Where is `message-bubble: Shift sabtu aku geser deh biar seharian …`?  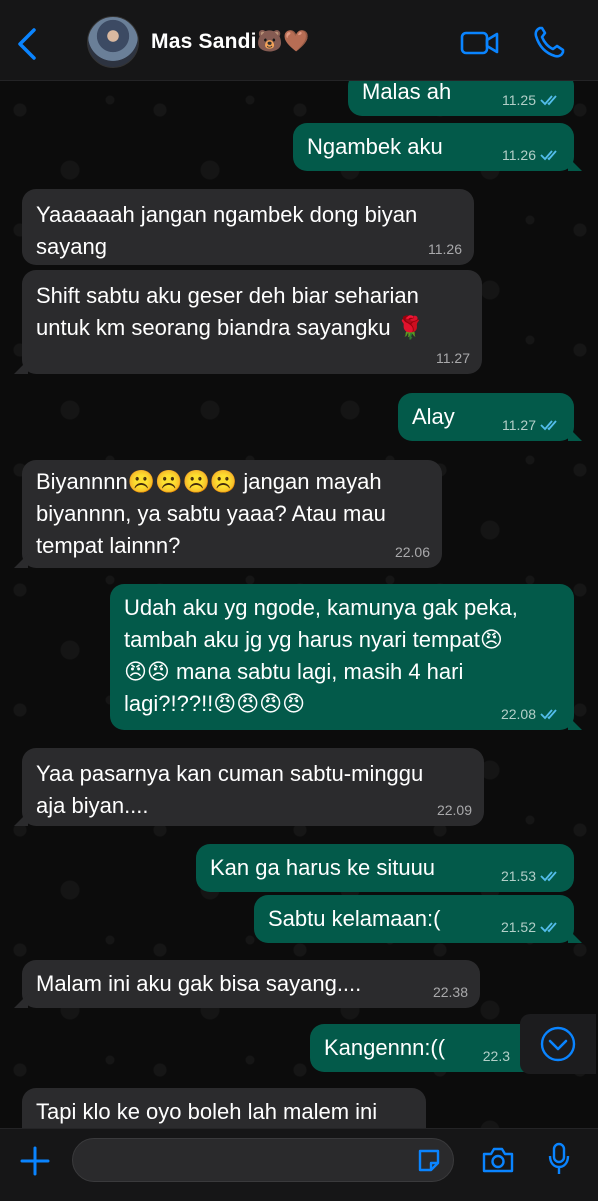
message-bubble: Shift sabtu aku geser deh biar seharian … is located at coordinates (252, 322).